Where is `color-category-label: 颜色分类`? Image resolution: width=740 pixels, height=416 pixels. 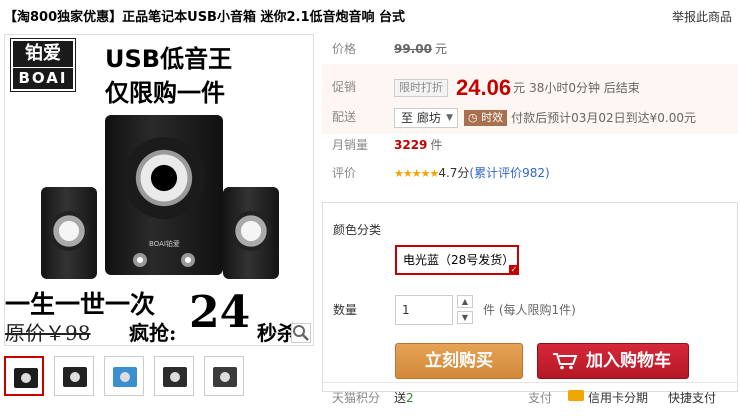
color-category-label: 颜色分类 is located at coordinates (357, 230).